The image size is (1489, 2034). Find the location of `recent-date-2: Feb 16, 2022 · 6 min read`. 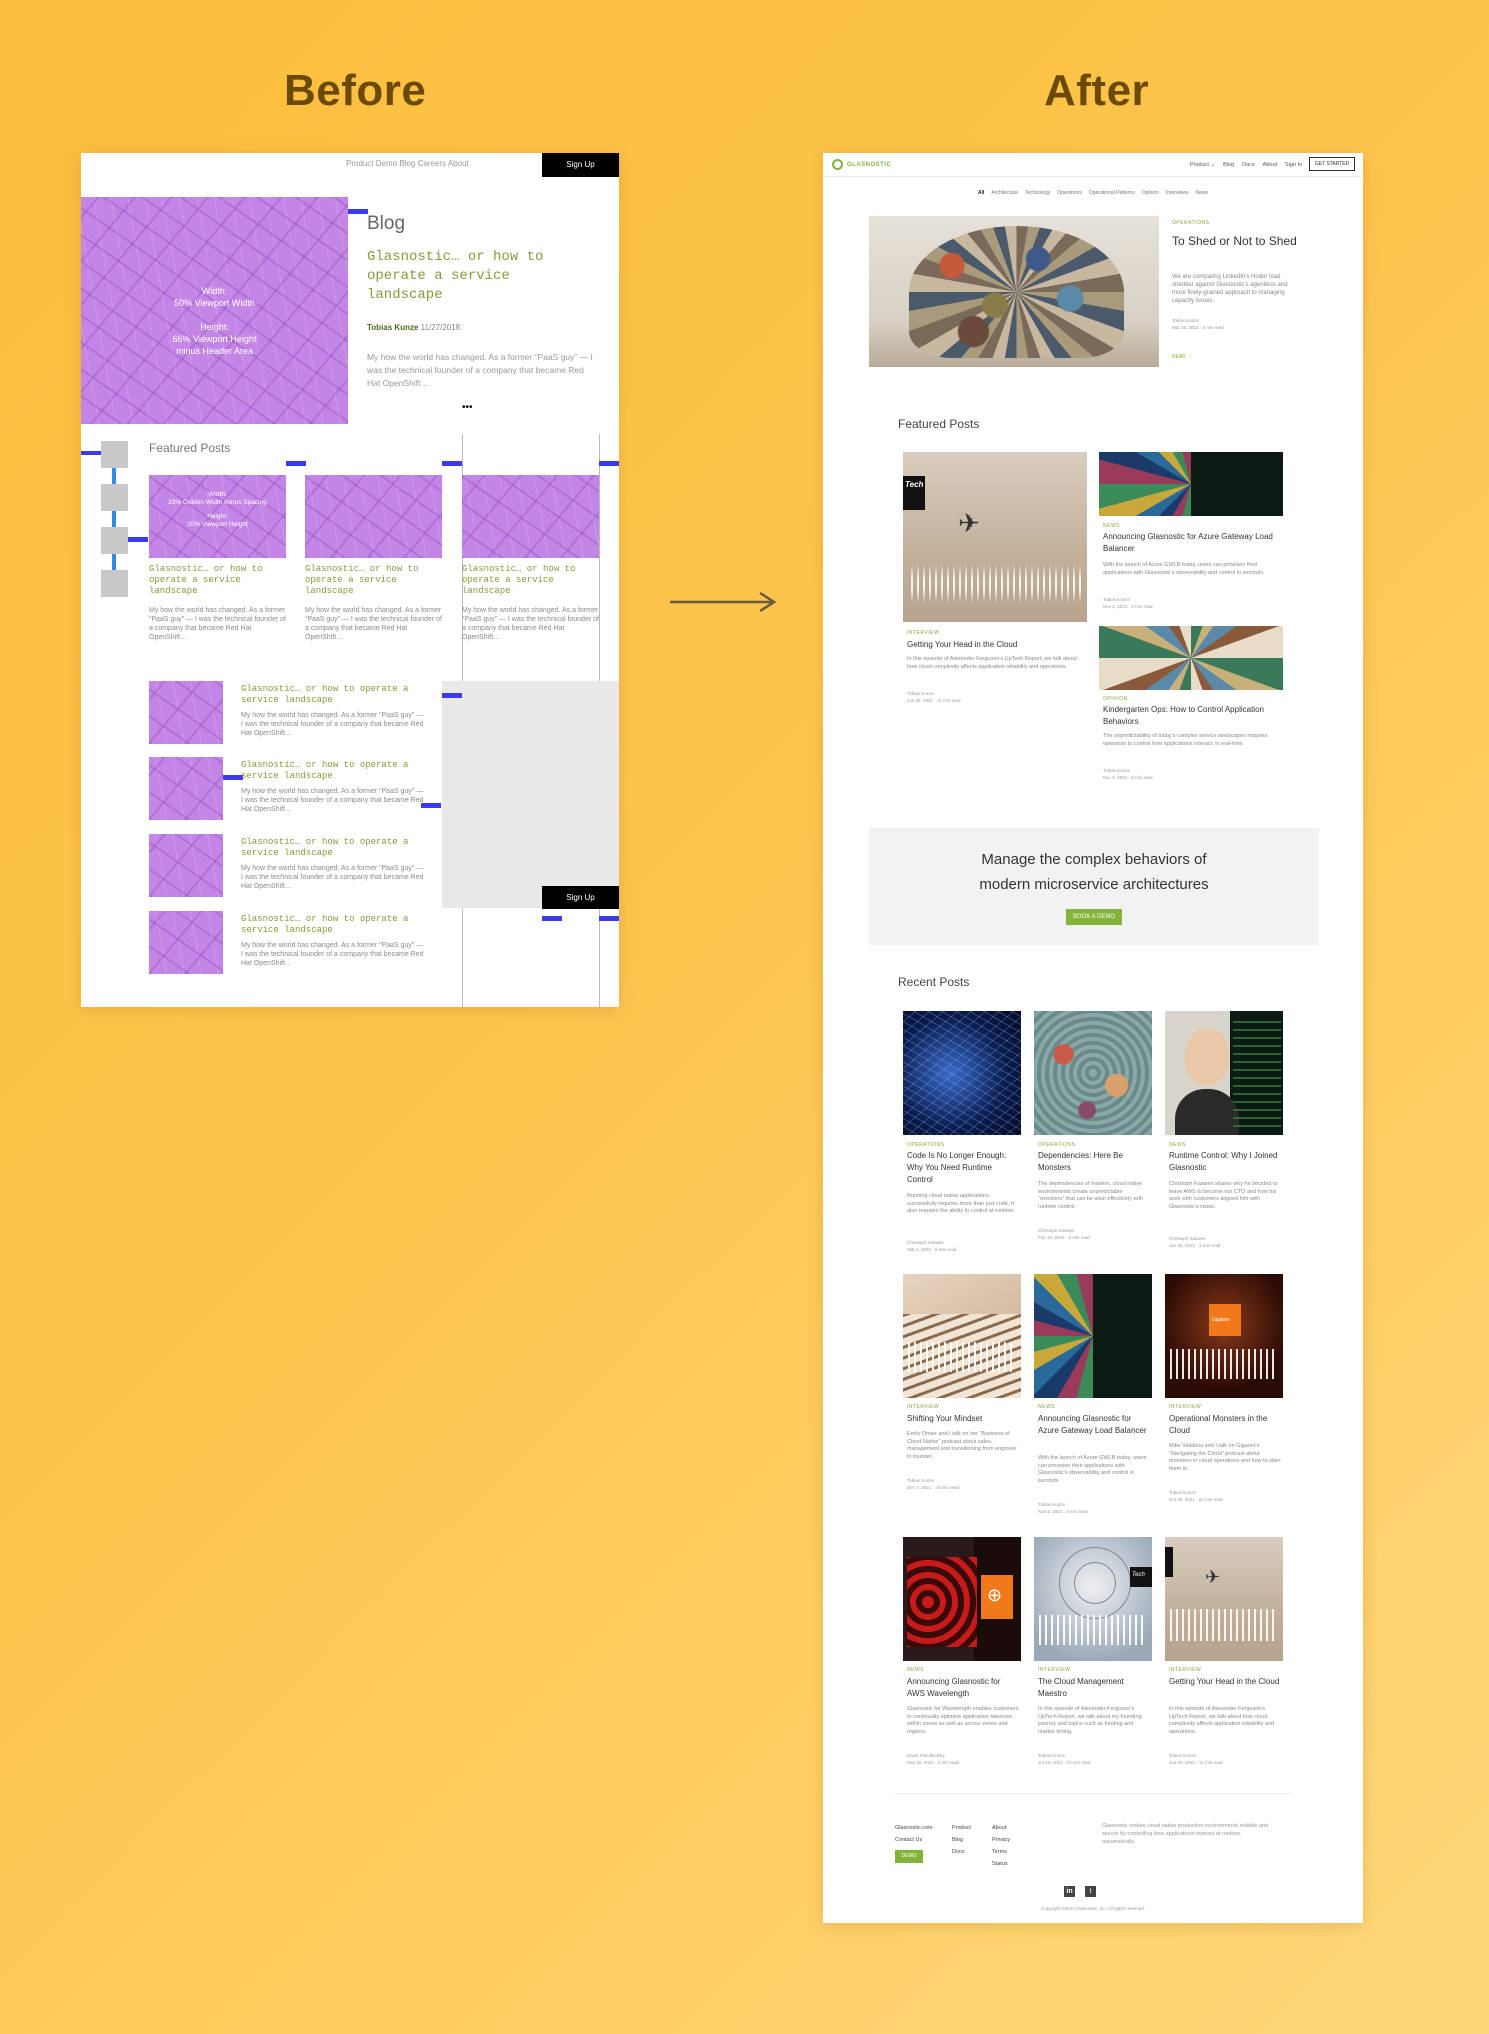

recent-date-2: Feb 16, 2022 · 6 min read is located at coordinates (1064, 1237).